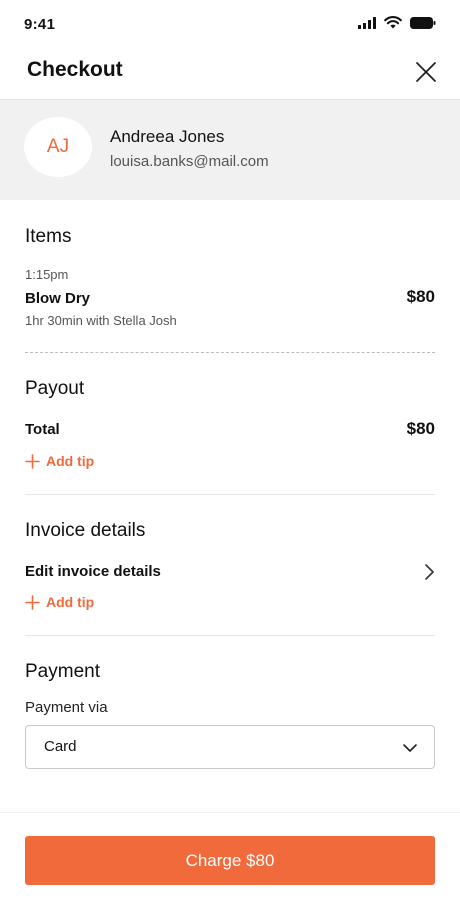 The image size is (460, 900). I want to click on invoice-section-title: Invoice details, so click(85, 530).